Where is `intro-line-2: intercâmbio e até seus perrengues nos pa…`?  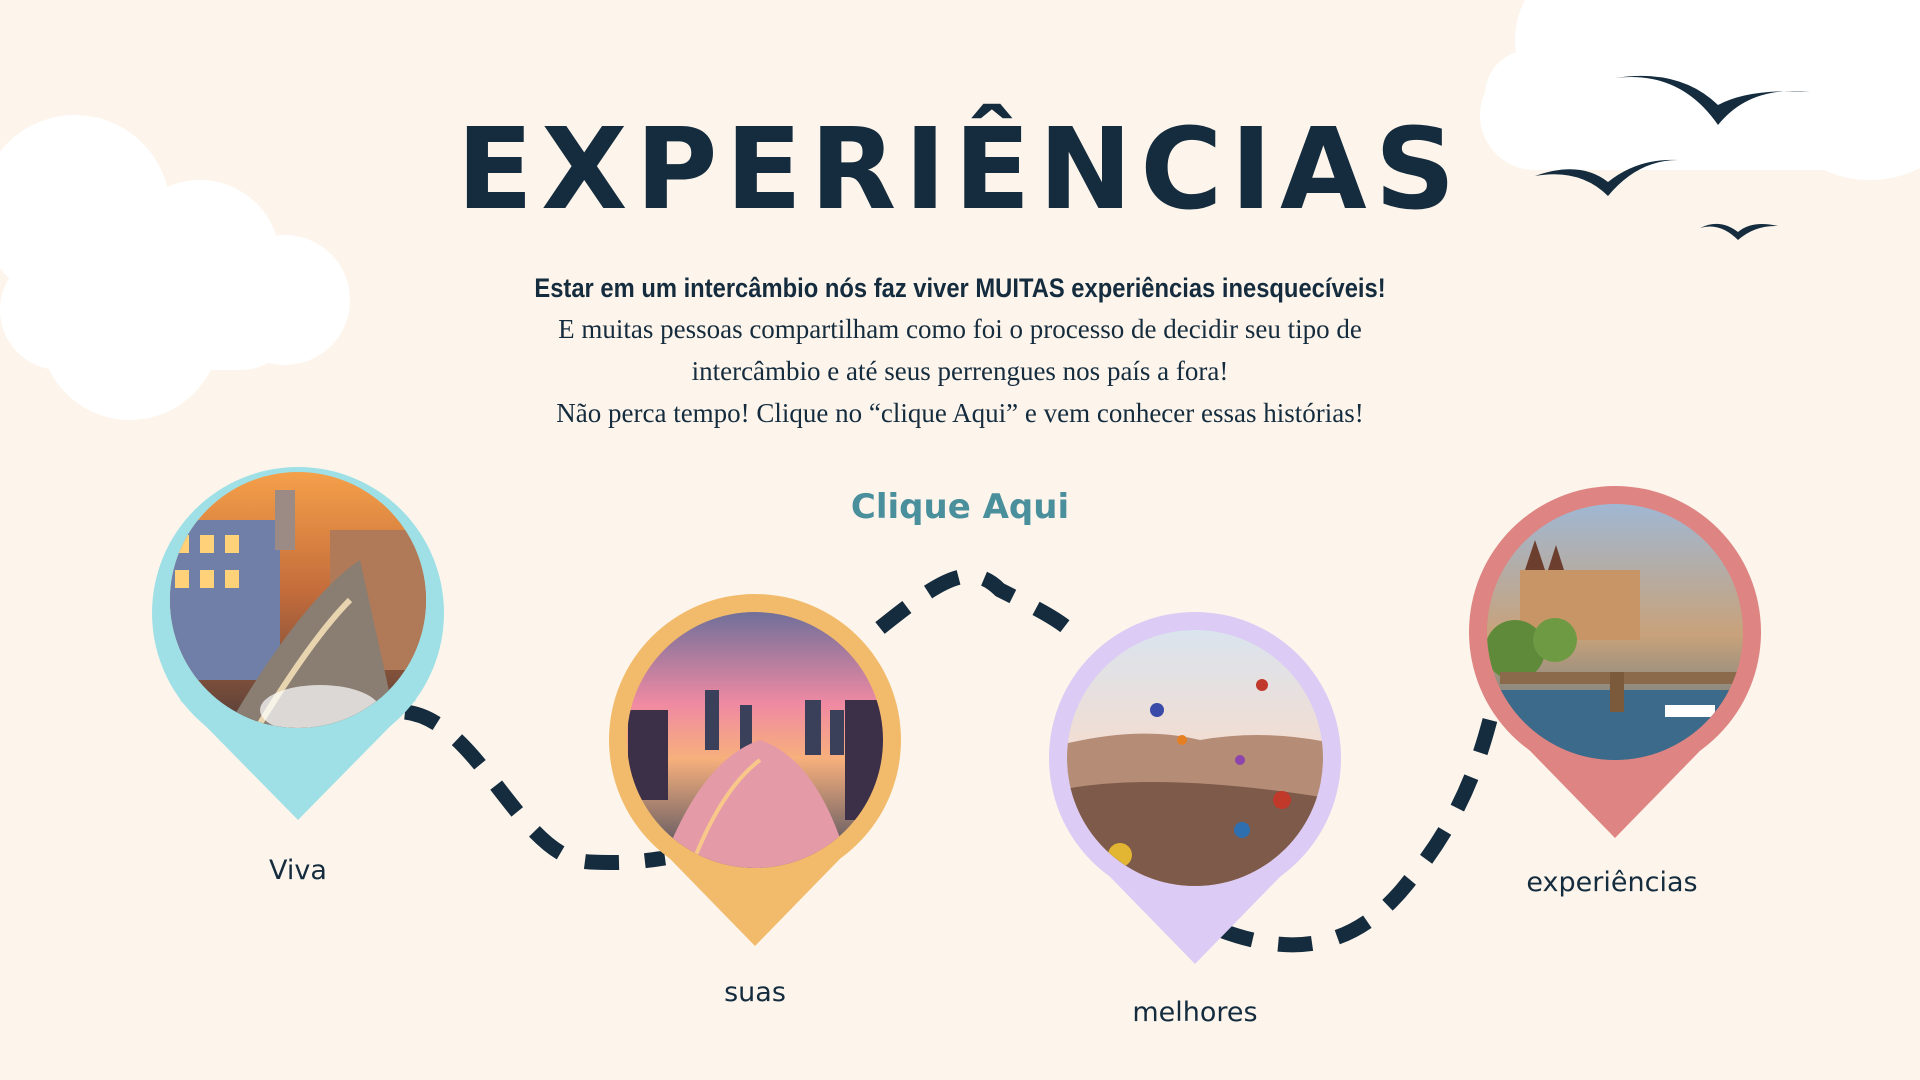 intro-line-2: intercâmbio e até seus perrengues nos pa… is located at coordinates (960, 371).